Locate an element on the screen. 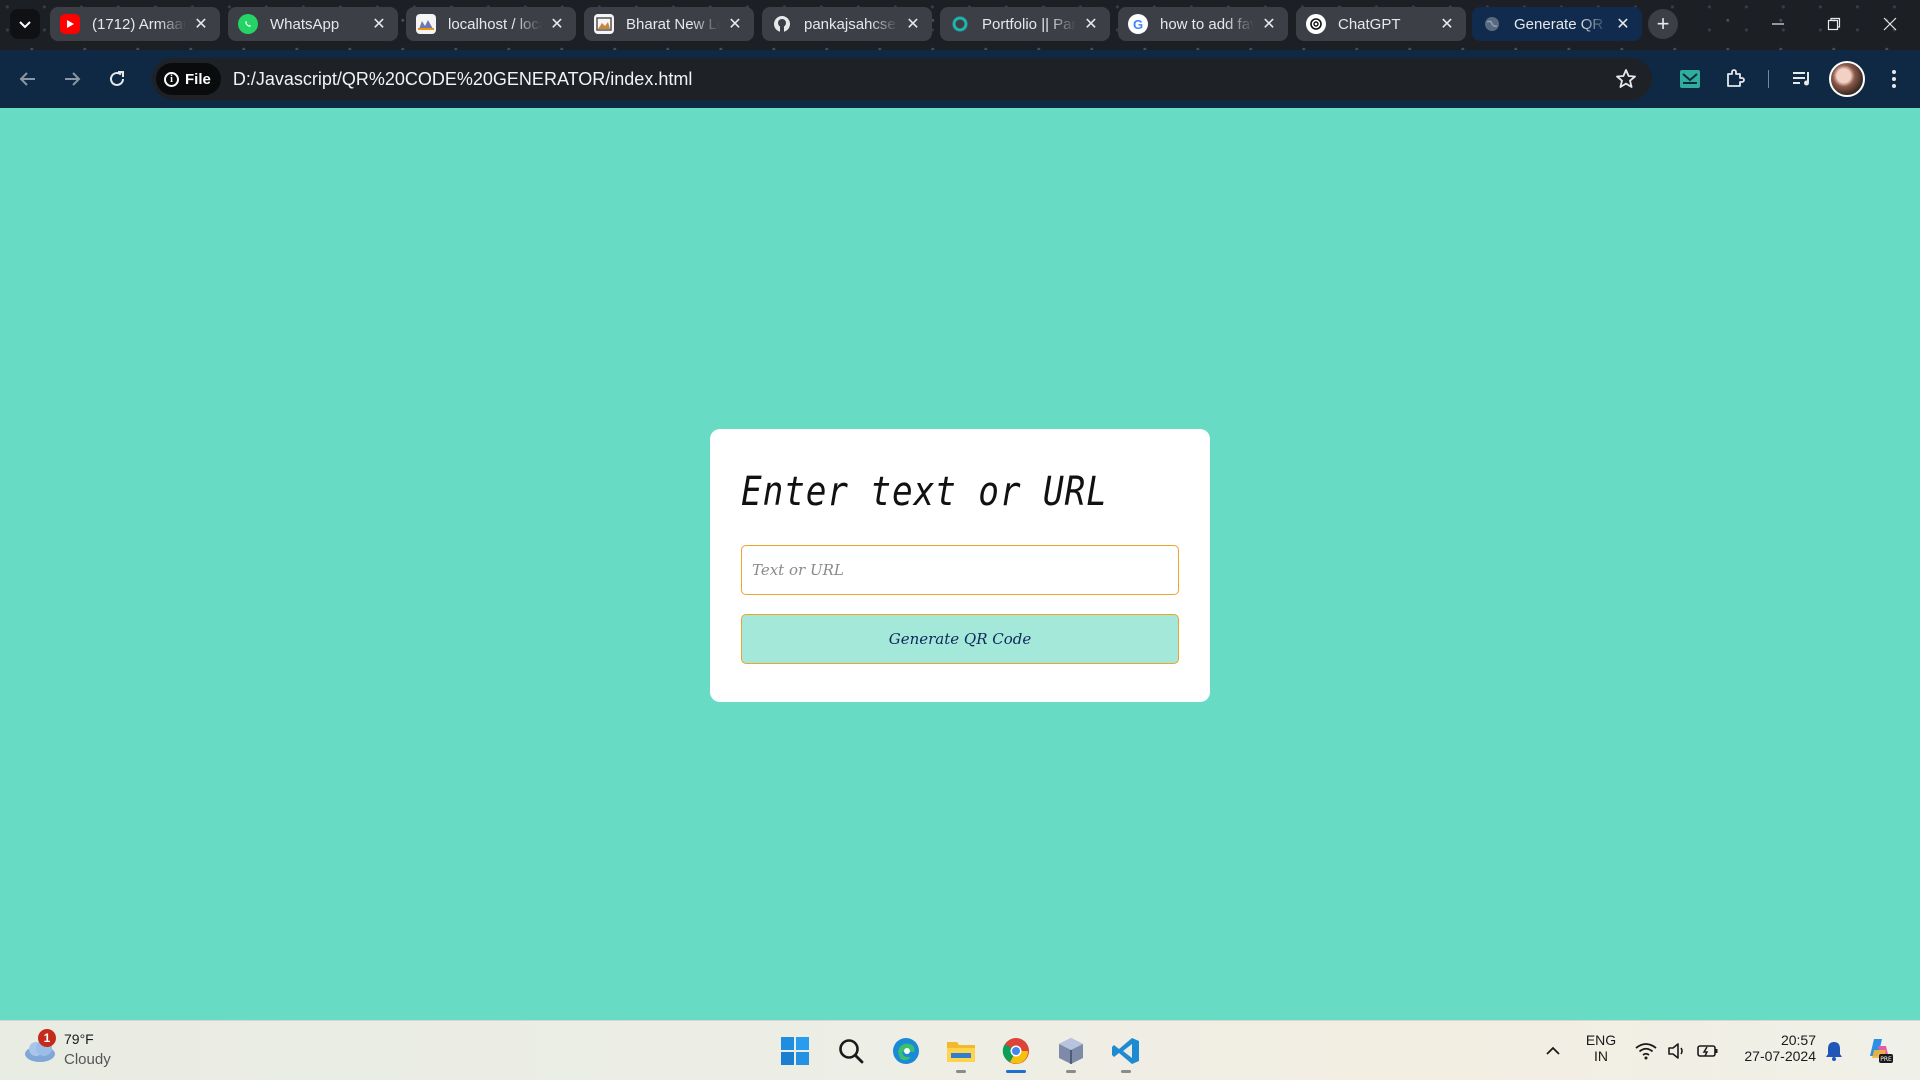 Image resolution: width=1920 pixels, height=1080 pixels. phpmyadmin-icon is located at coordinates (426, 24).